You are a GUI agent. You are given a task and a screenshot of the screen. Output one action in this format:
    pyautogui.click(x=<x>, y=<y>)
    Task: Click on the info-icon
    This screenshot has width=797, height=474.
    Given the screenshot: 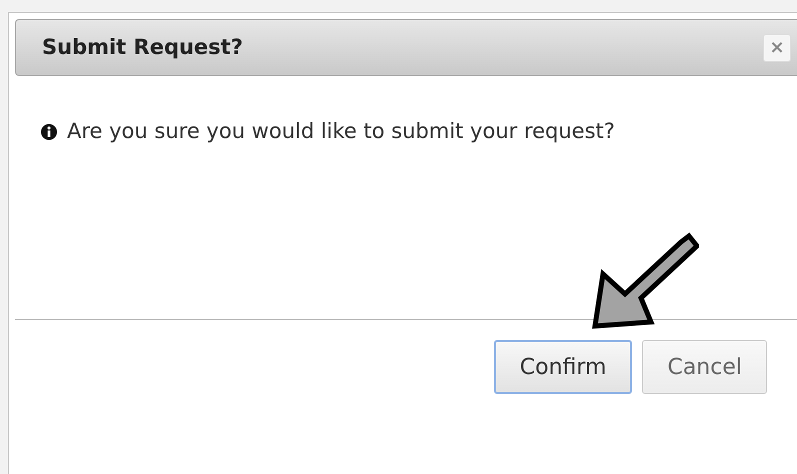 What is the action you would take?
    pyautogui.click(x=49, y=132)
    